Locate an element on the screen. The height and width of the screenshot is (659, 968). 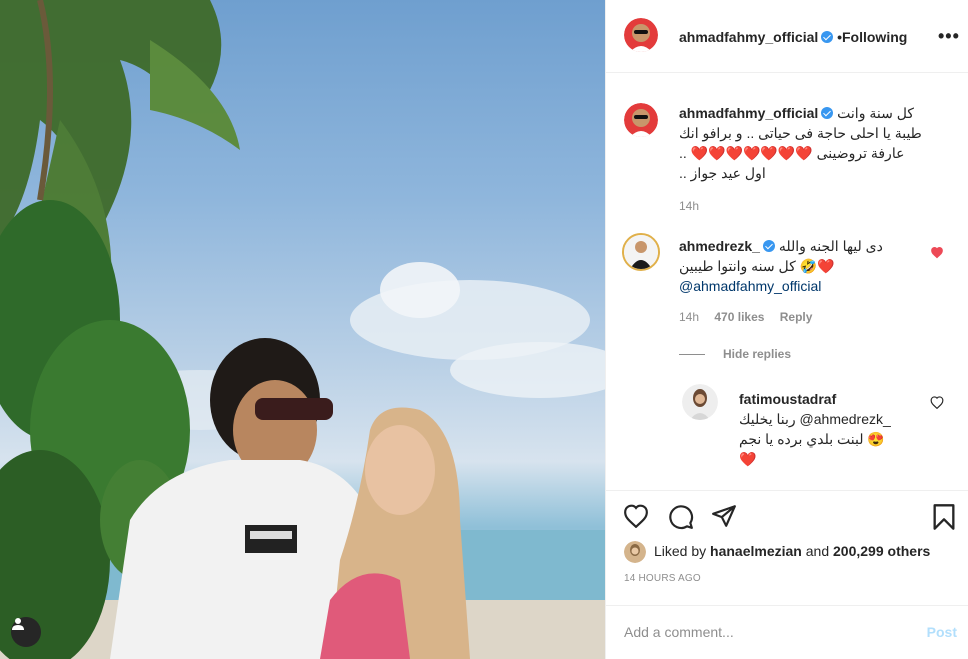
comment-likes: 470 likes is located at coordinates (739, 317).